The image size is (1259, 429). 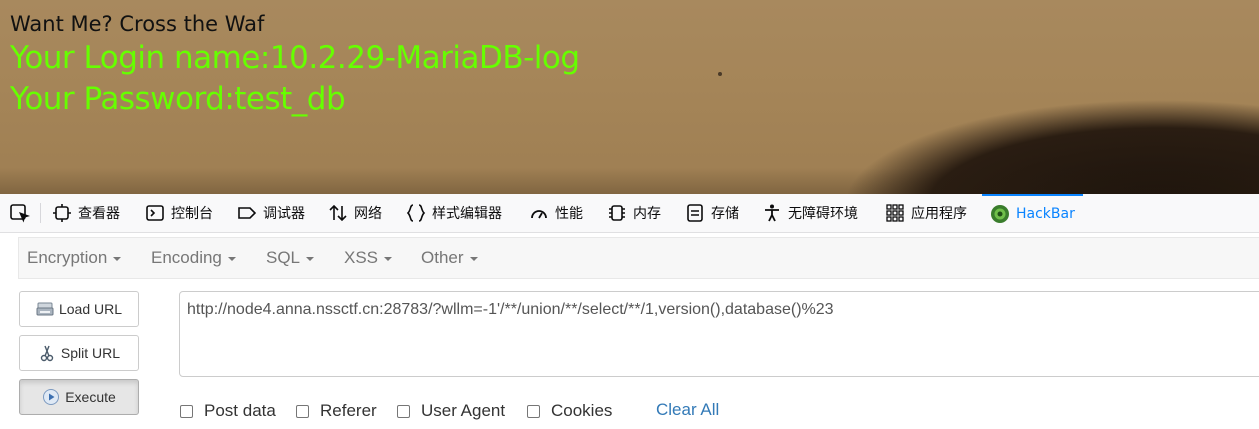 I want to click on cookies-checkbox, so click(x=533, y=411).